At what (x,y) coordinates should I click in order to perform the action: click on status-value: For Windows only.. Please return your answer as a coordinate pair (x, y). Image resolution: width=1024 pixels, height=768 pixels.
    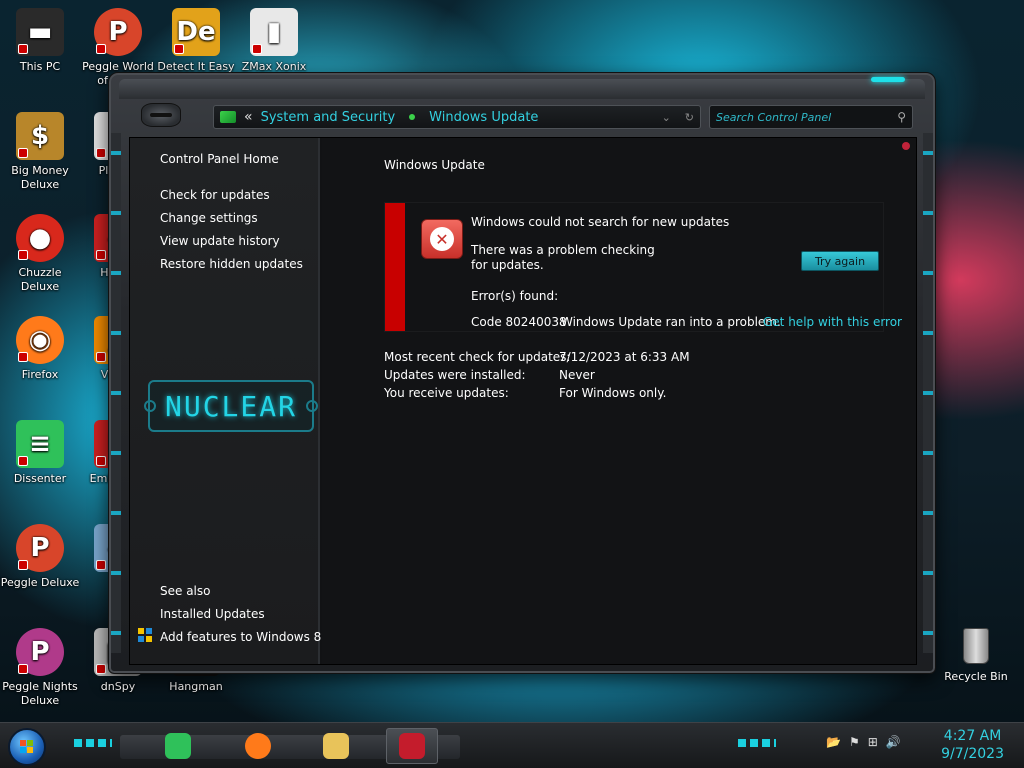
    Looking at the image, I should click on (613, 393).